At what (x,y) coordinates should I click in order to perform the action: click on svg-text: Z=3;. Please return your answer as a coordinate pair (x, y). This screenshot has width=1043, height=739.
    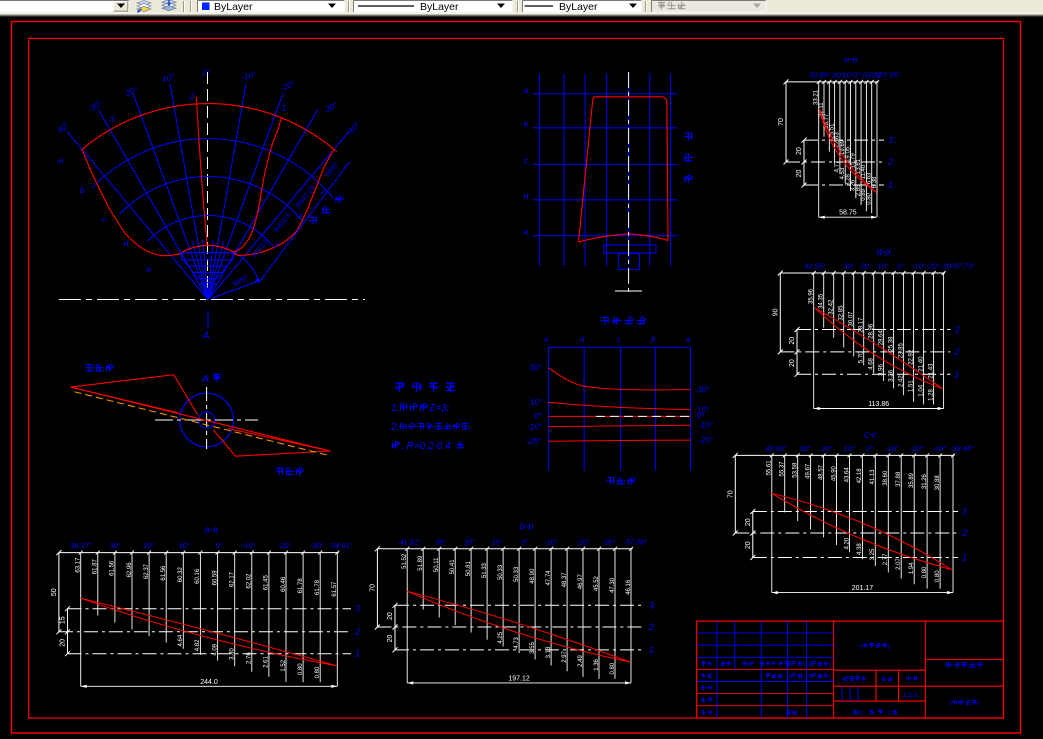
    Looking at the image, I should click on (439, 408).